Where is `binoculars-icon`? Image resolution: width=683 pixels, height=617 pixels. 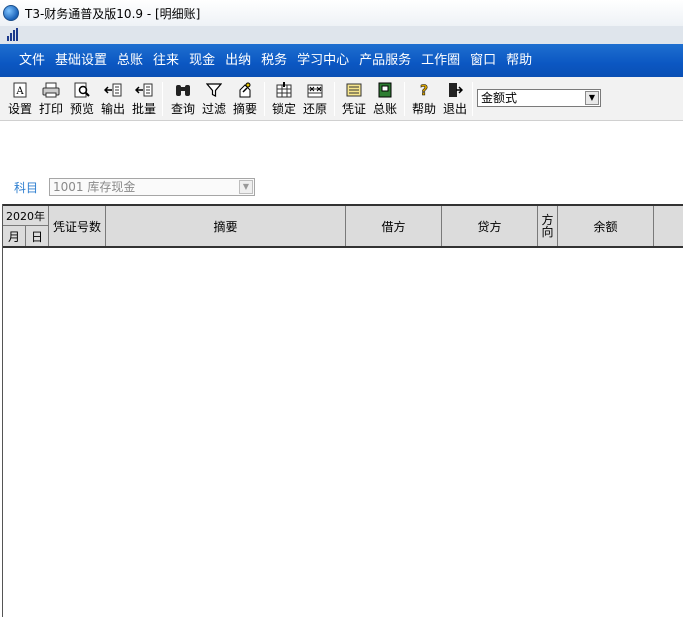
binoculars-icon is located at coordinates (183, 90).